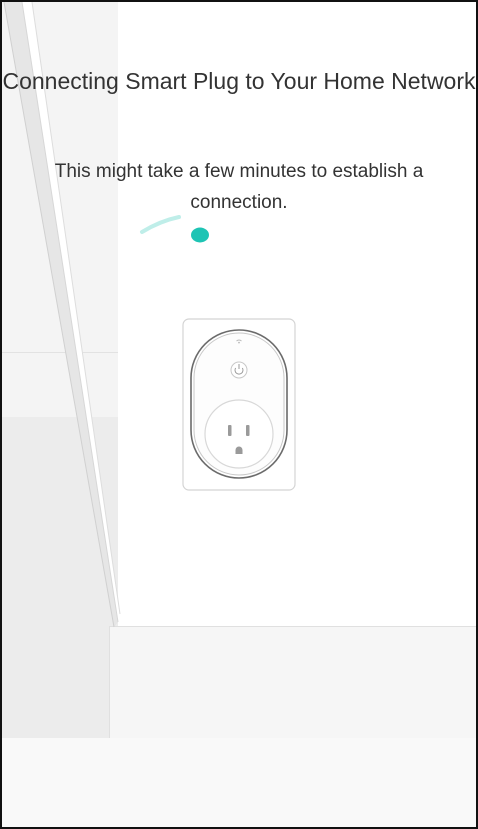 The height and width of the screenshot is (829, 478). Describe the element at coordinates (239, 404) in the screenshot. I see `smart-plug-icon` at that location.